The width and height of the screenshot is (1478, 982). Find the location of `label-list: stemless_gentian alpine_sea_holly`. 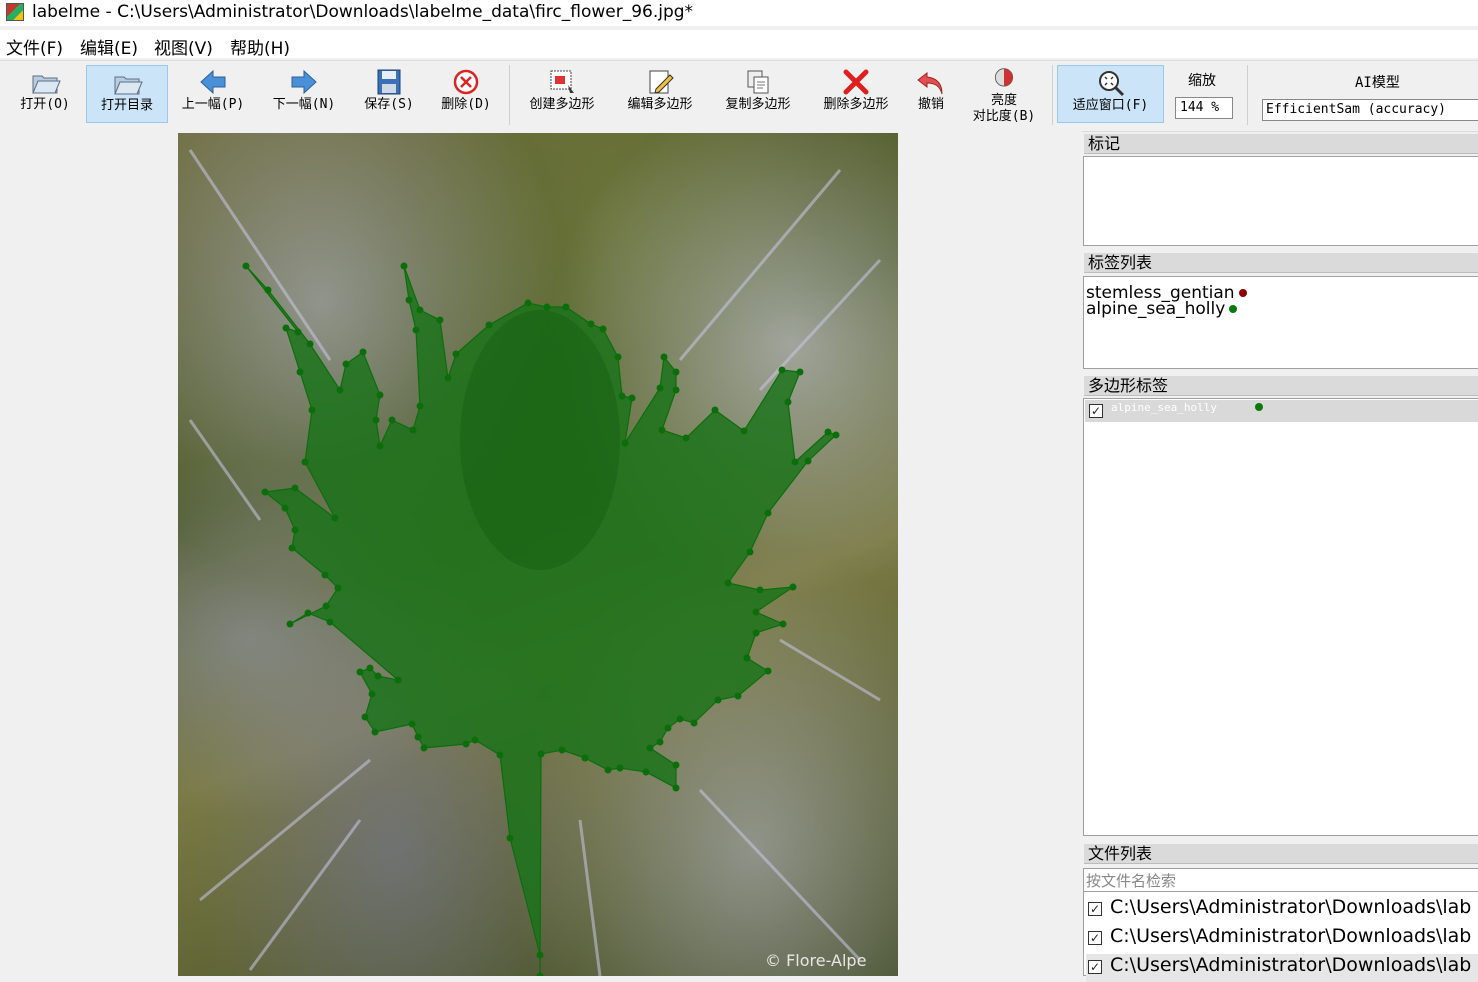

label-list: stemless_gentian alpine_sea_holly is located at coordinates (1280, 322).